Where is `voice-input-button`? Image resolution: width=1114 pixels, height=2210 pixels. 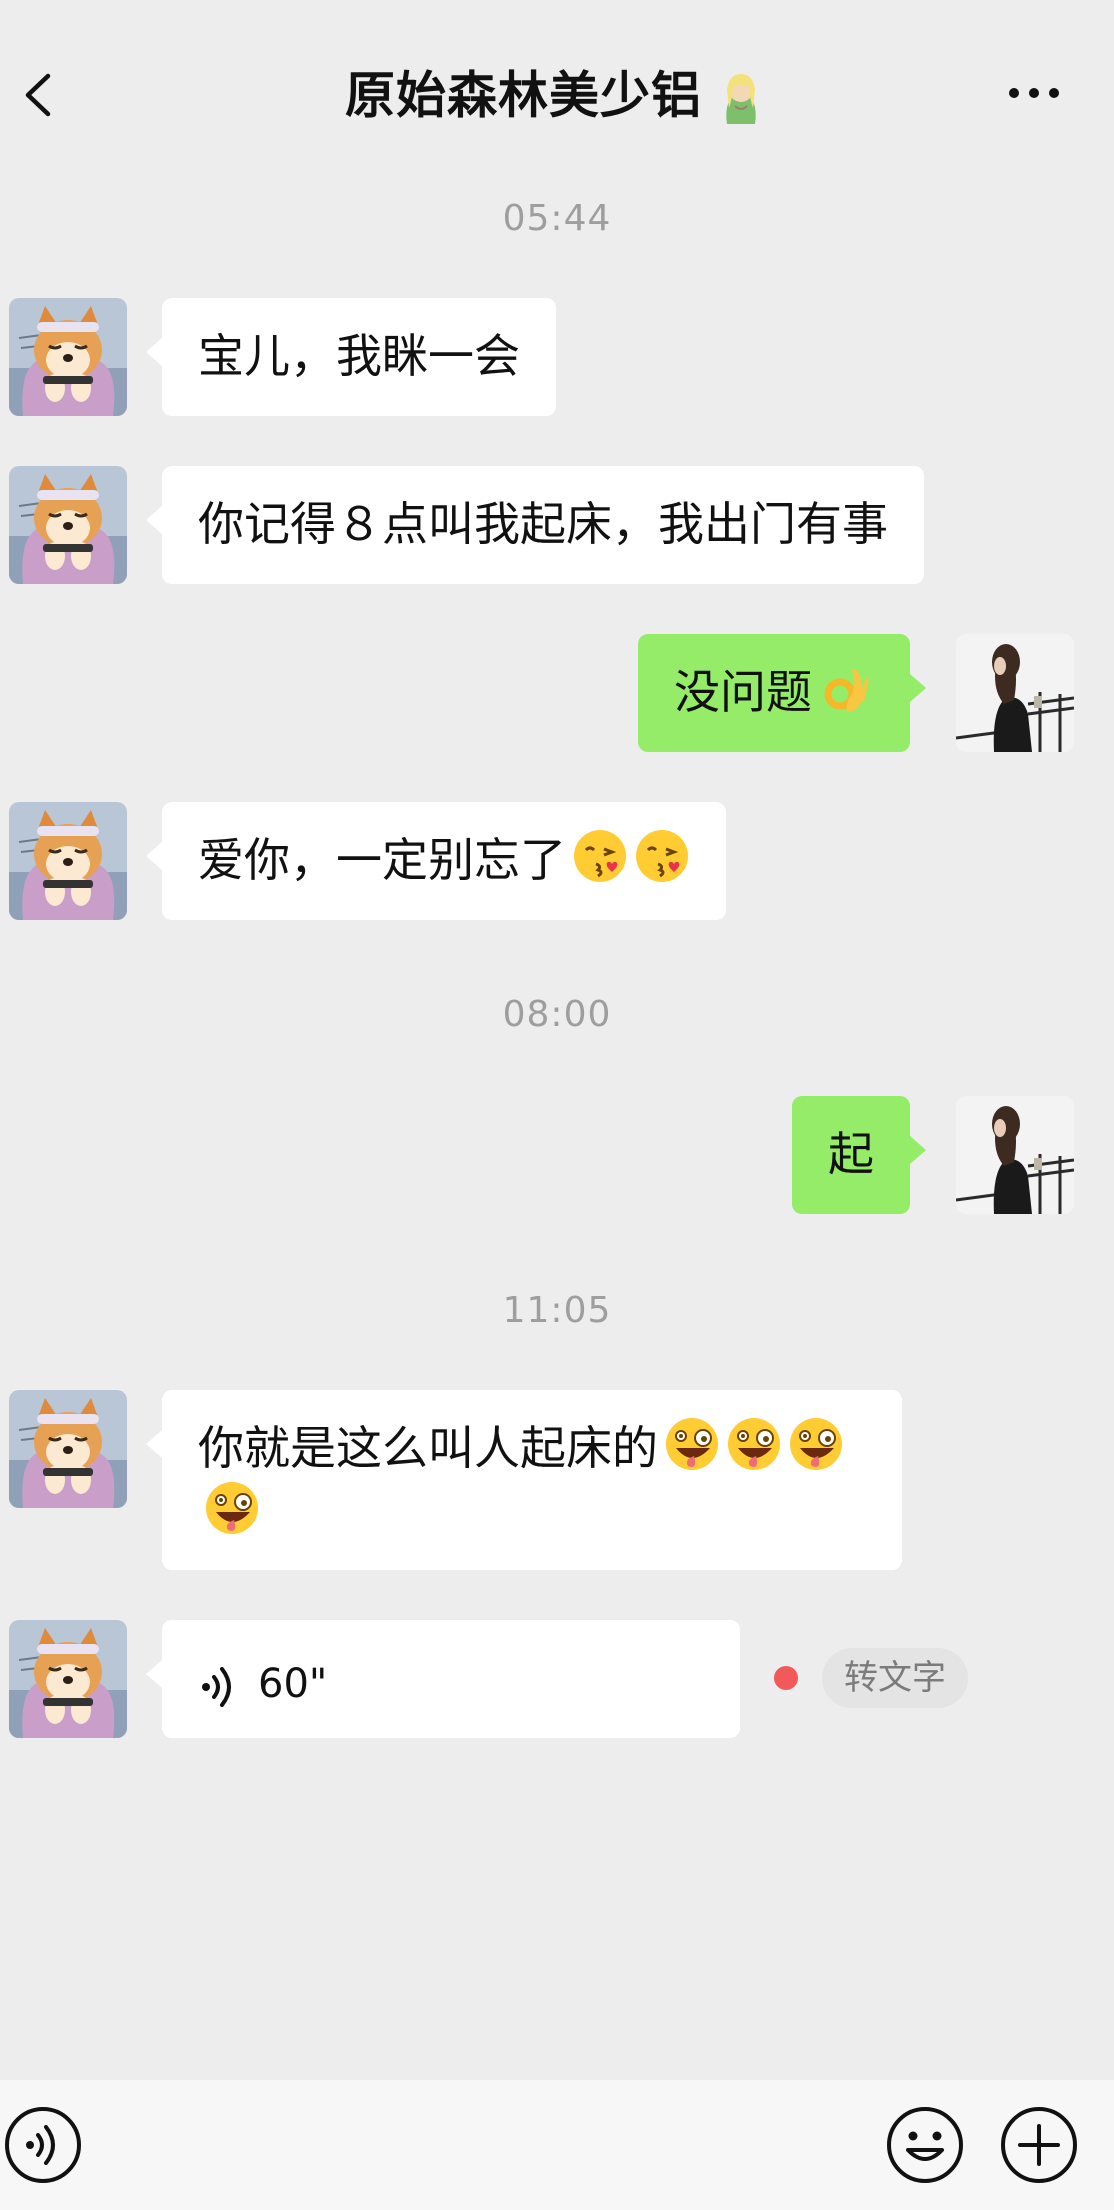
voice-input-button is located at coordinates (43, 2145).